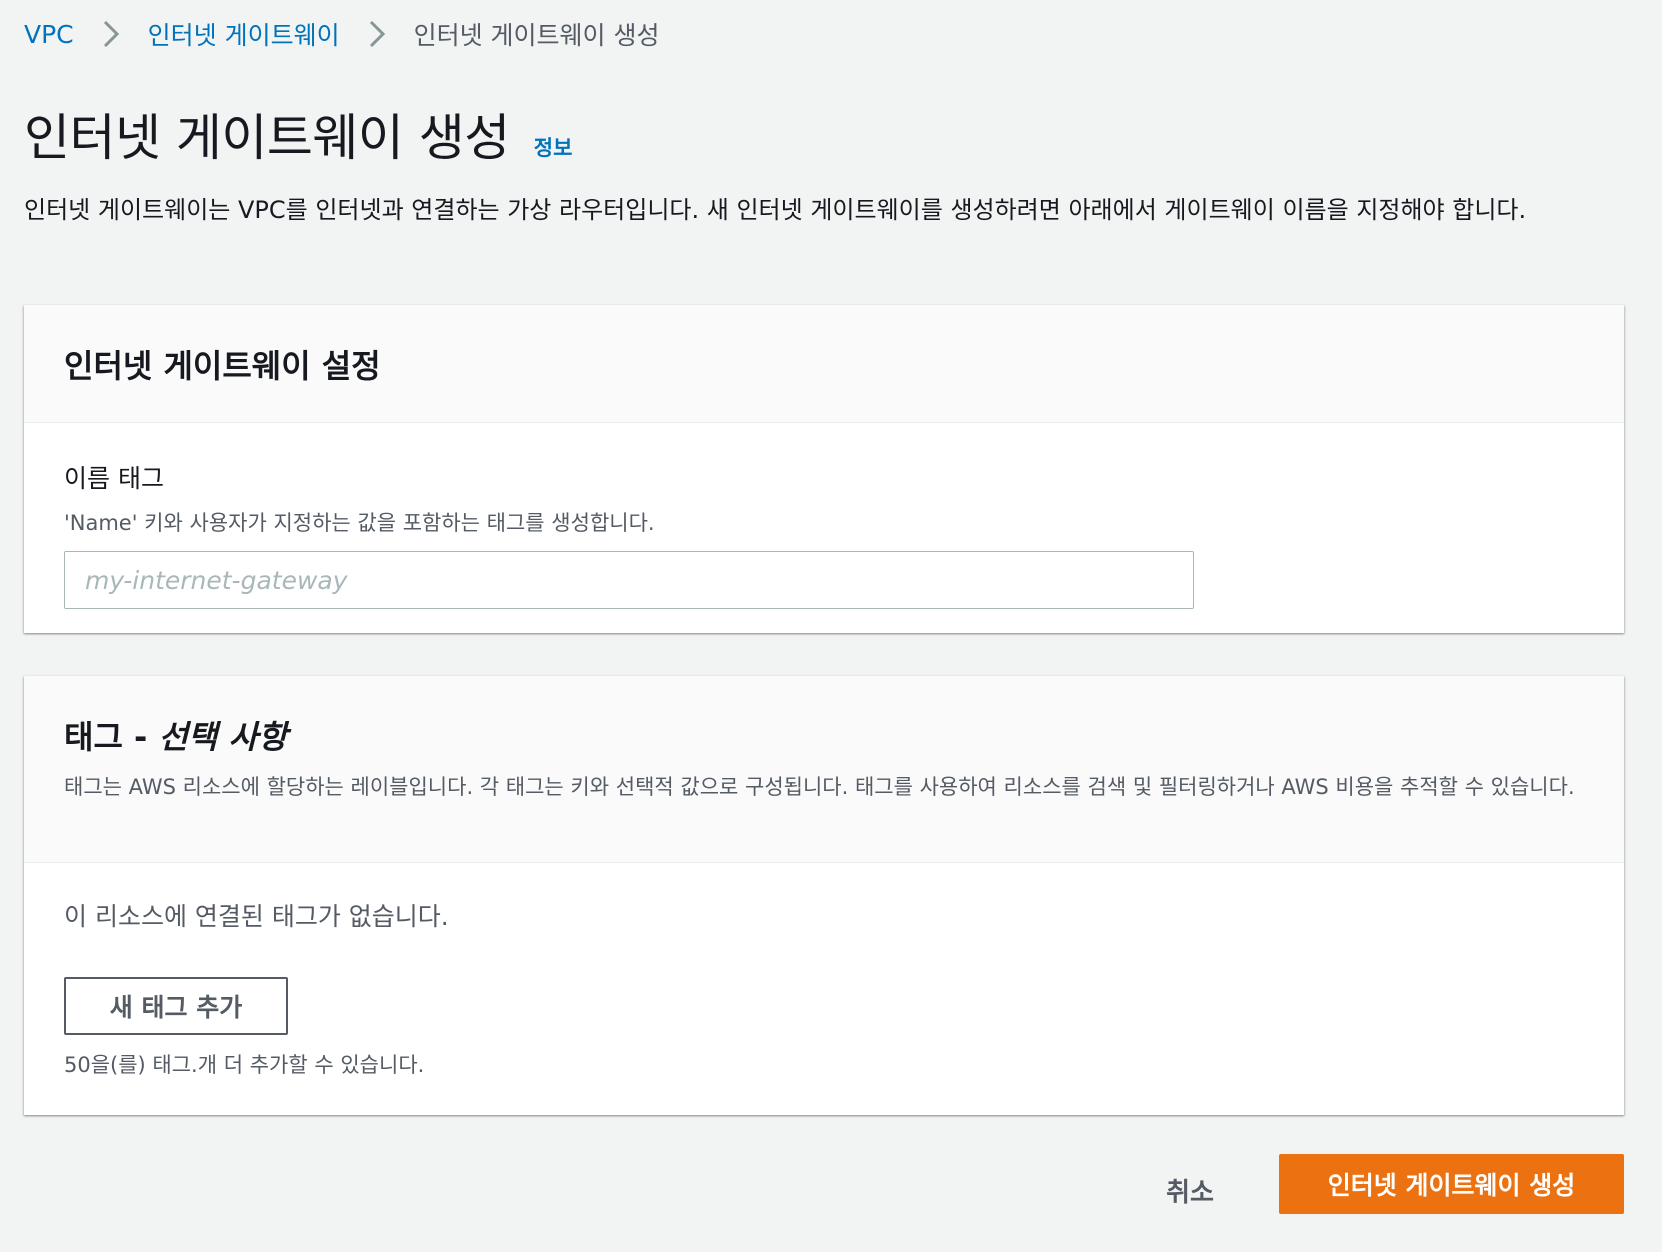  I want to click on tags-panel-title: 태그 - 선택 사항, so click(824, 735).